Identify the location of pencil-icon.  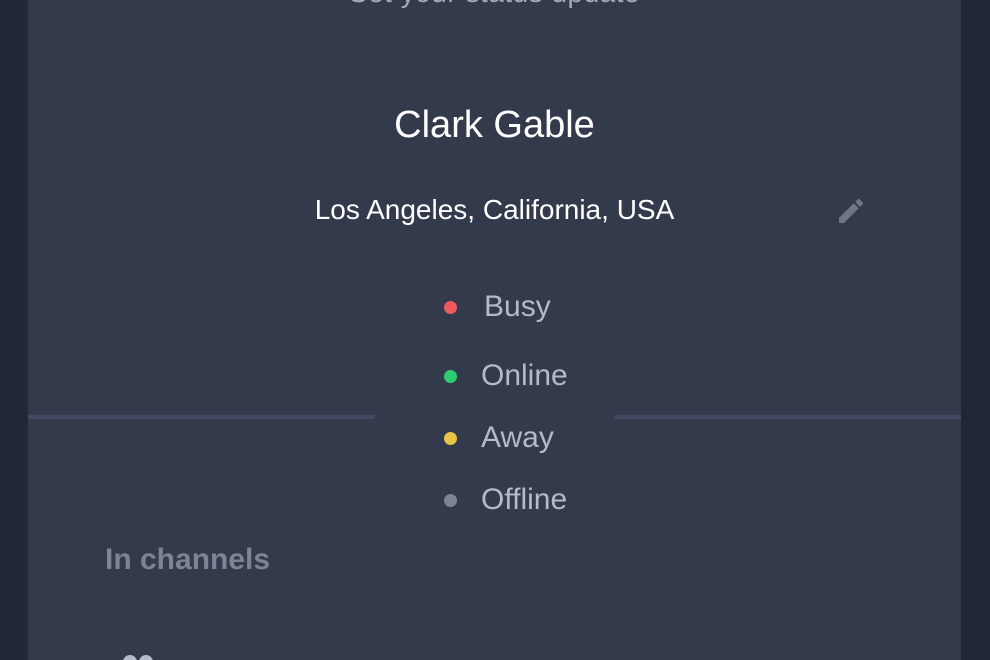
(851, 210).